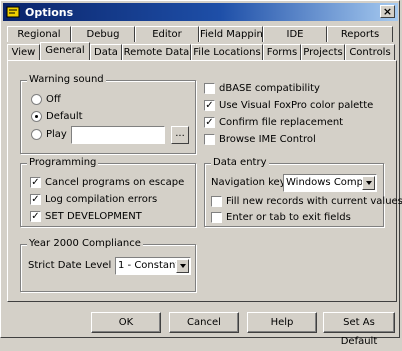 The image size is (402, 351). What do you see at coordinates (282, 52) in the screenshot?
I see `tab-forms: Forms` at bounding box center [282, 52].